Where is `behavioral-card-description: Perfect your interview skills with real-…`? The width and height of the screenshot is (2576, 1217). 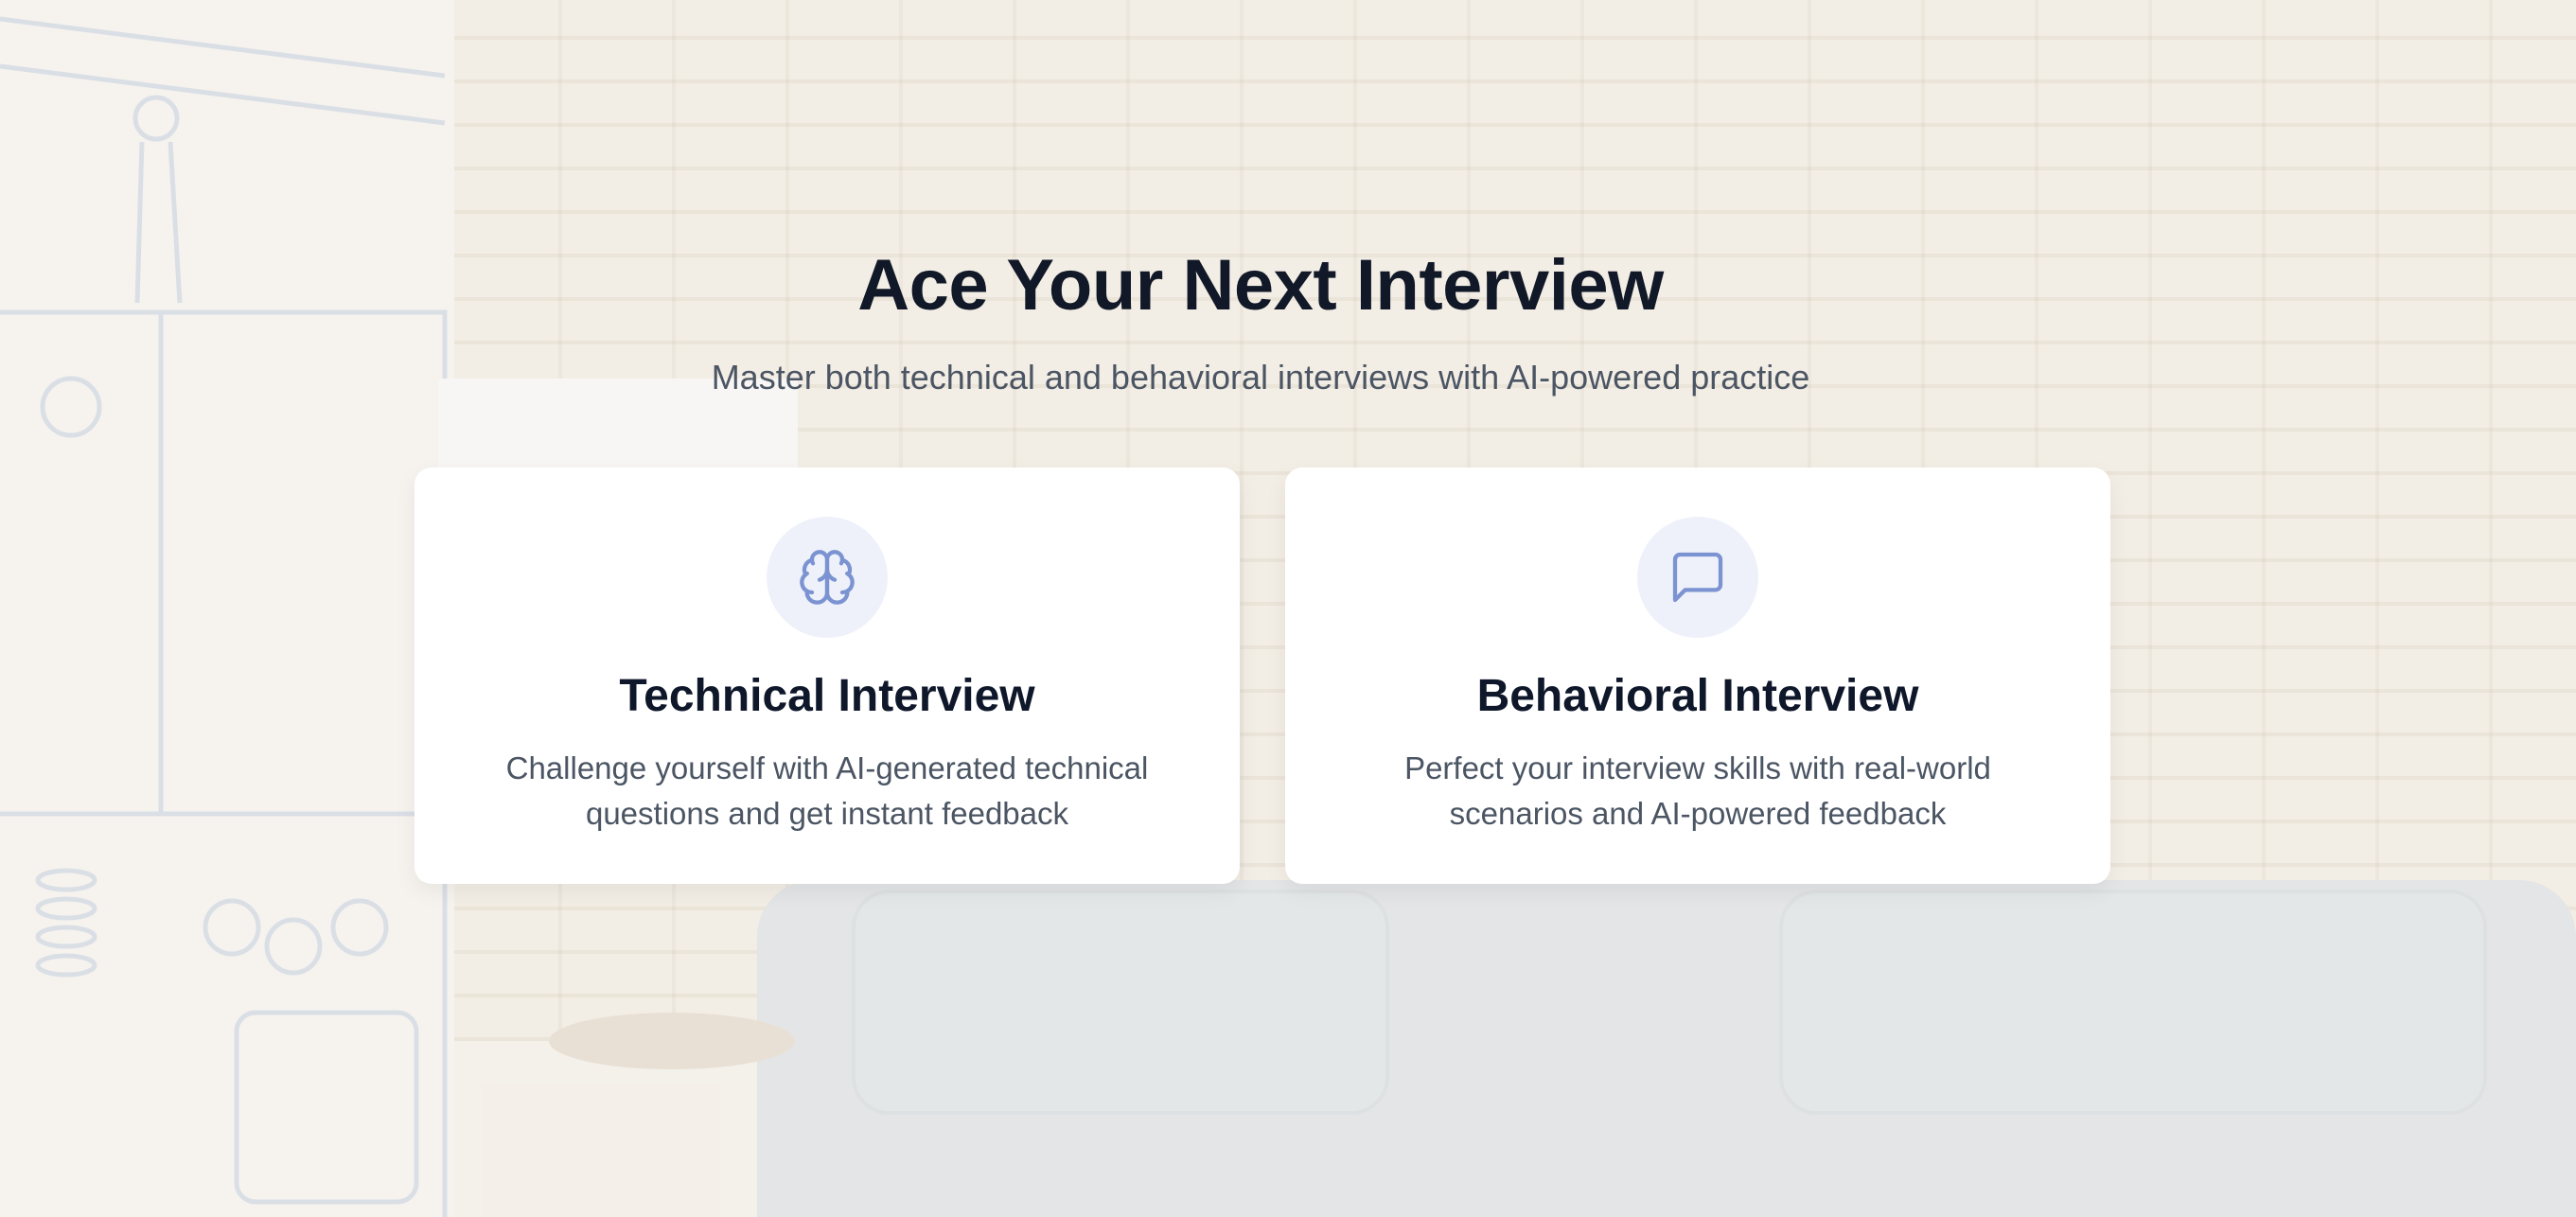
behavioral-card-description: Perfect your interview skills with real-… is located at coordinates (1697, 790).